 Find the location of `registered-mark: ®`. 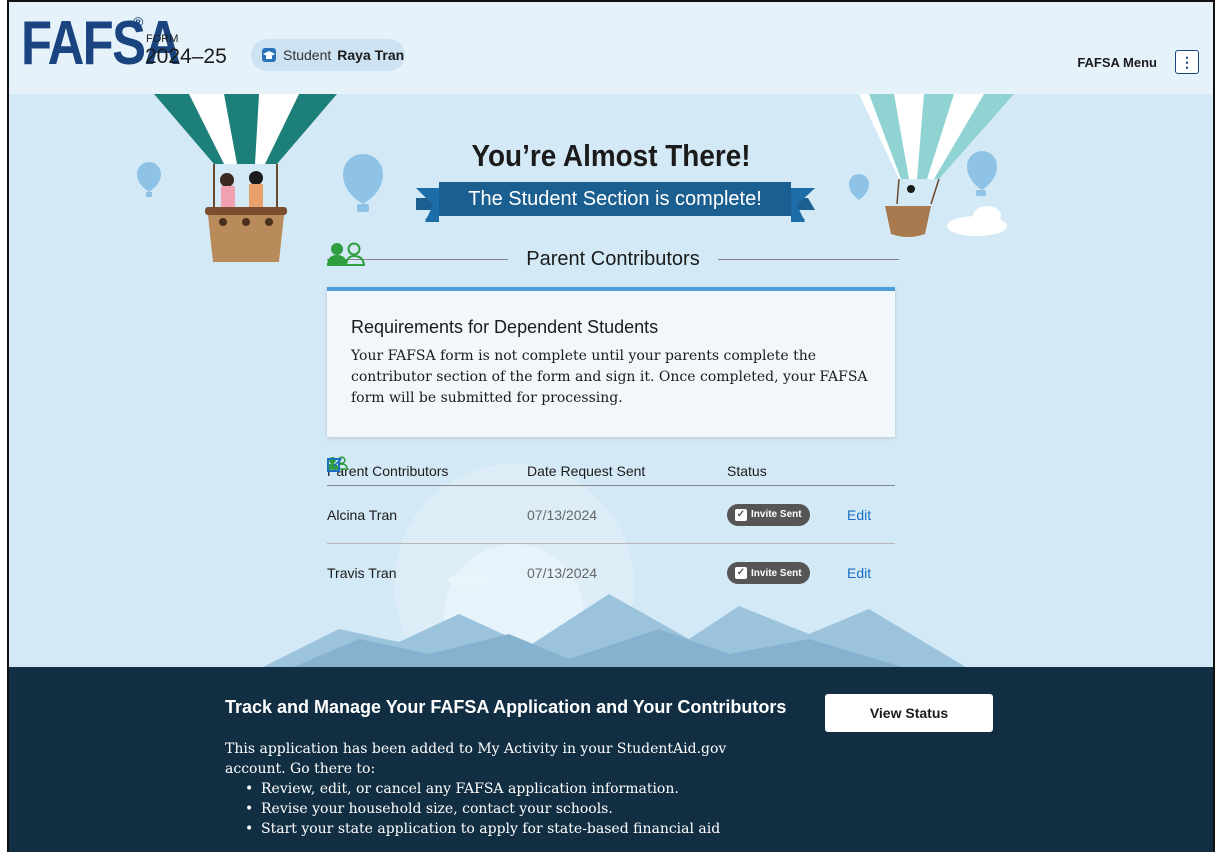

registered-mark: ® is located at coordinates (138, 22).